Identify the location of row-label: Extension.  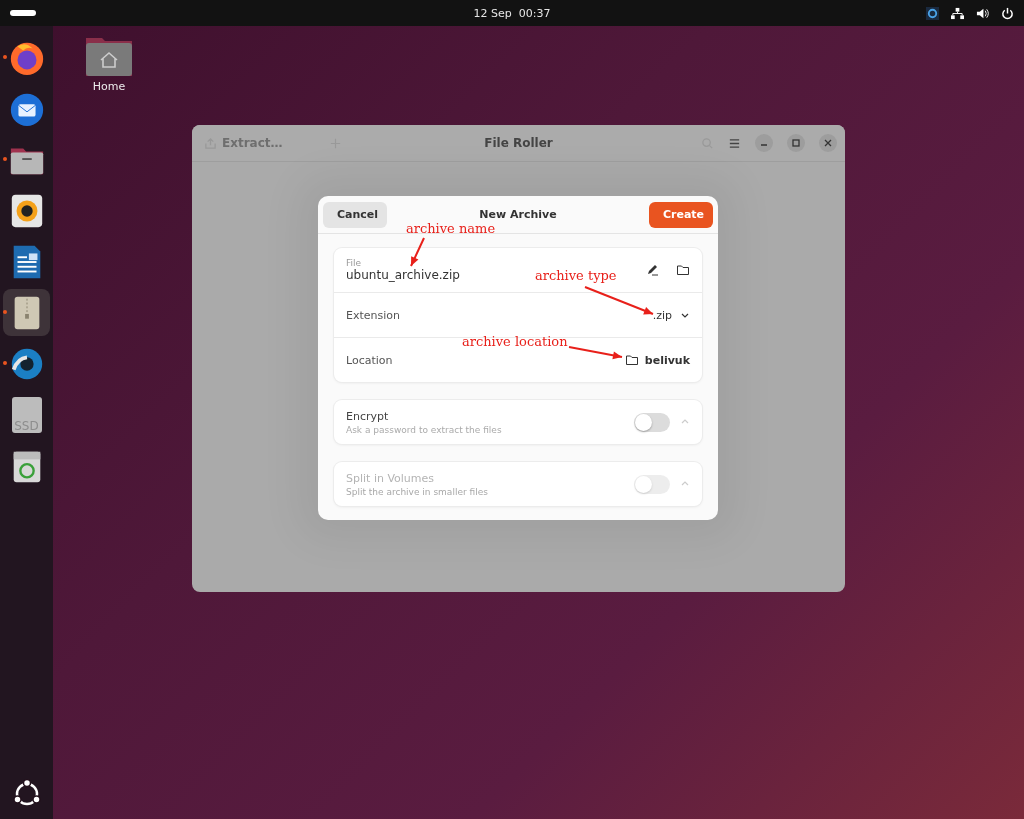
(373, 315).